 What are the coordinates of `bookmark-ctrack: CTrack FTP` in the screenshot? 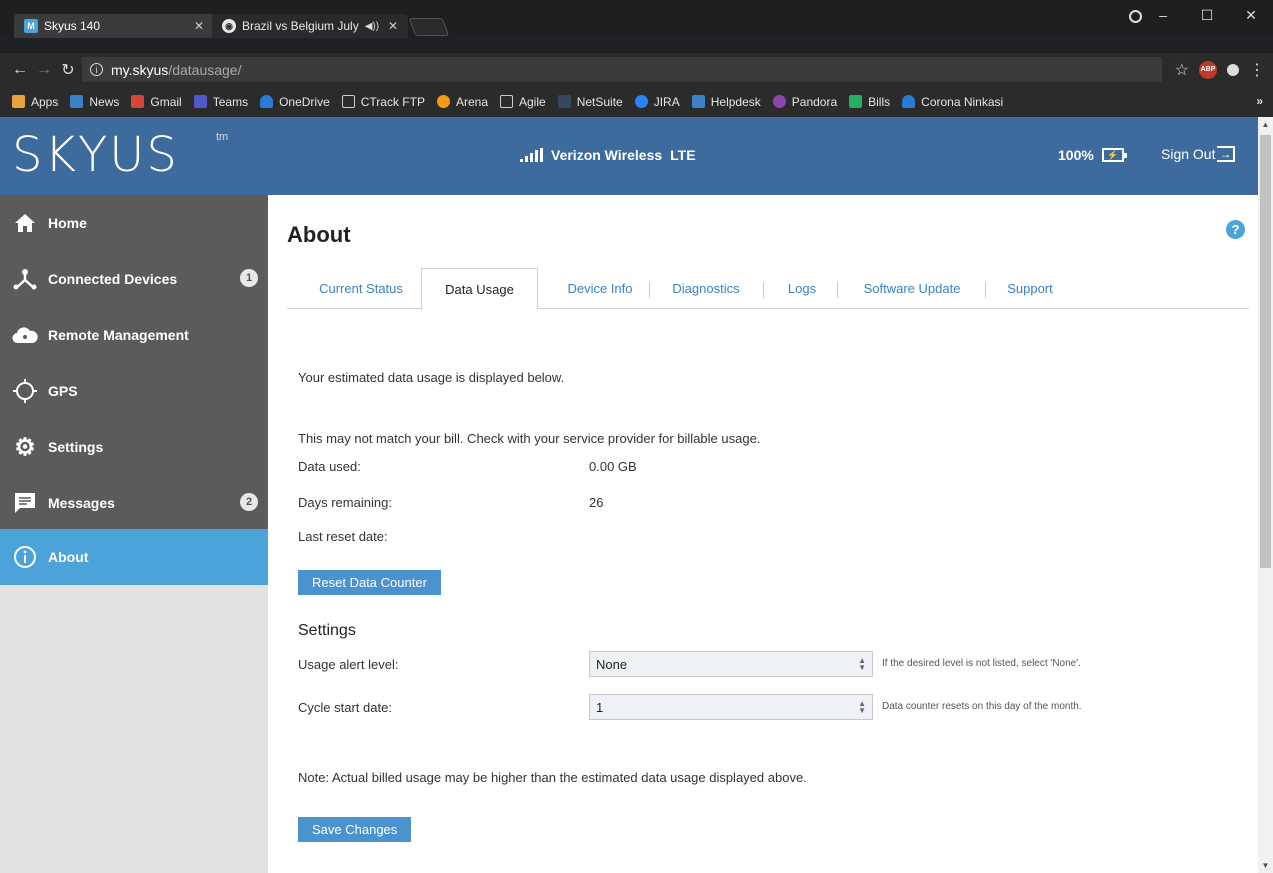 It's located at (383, 102).